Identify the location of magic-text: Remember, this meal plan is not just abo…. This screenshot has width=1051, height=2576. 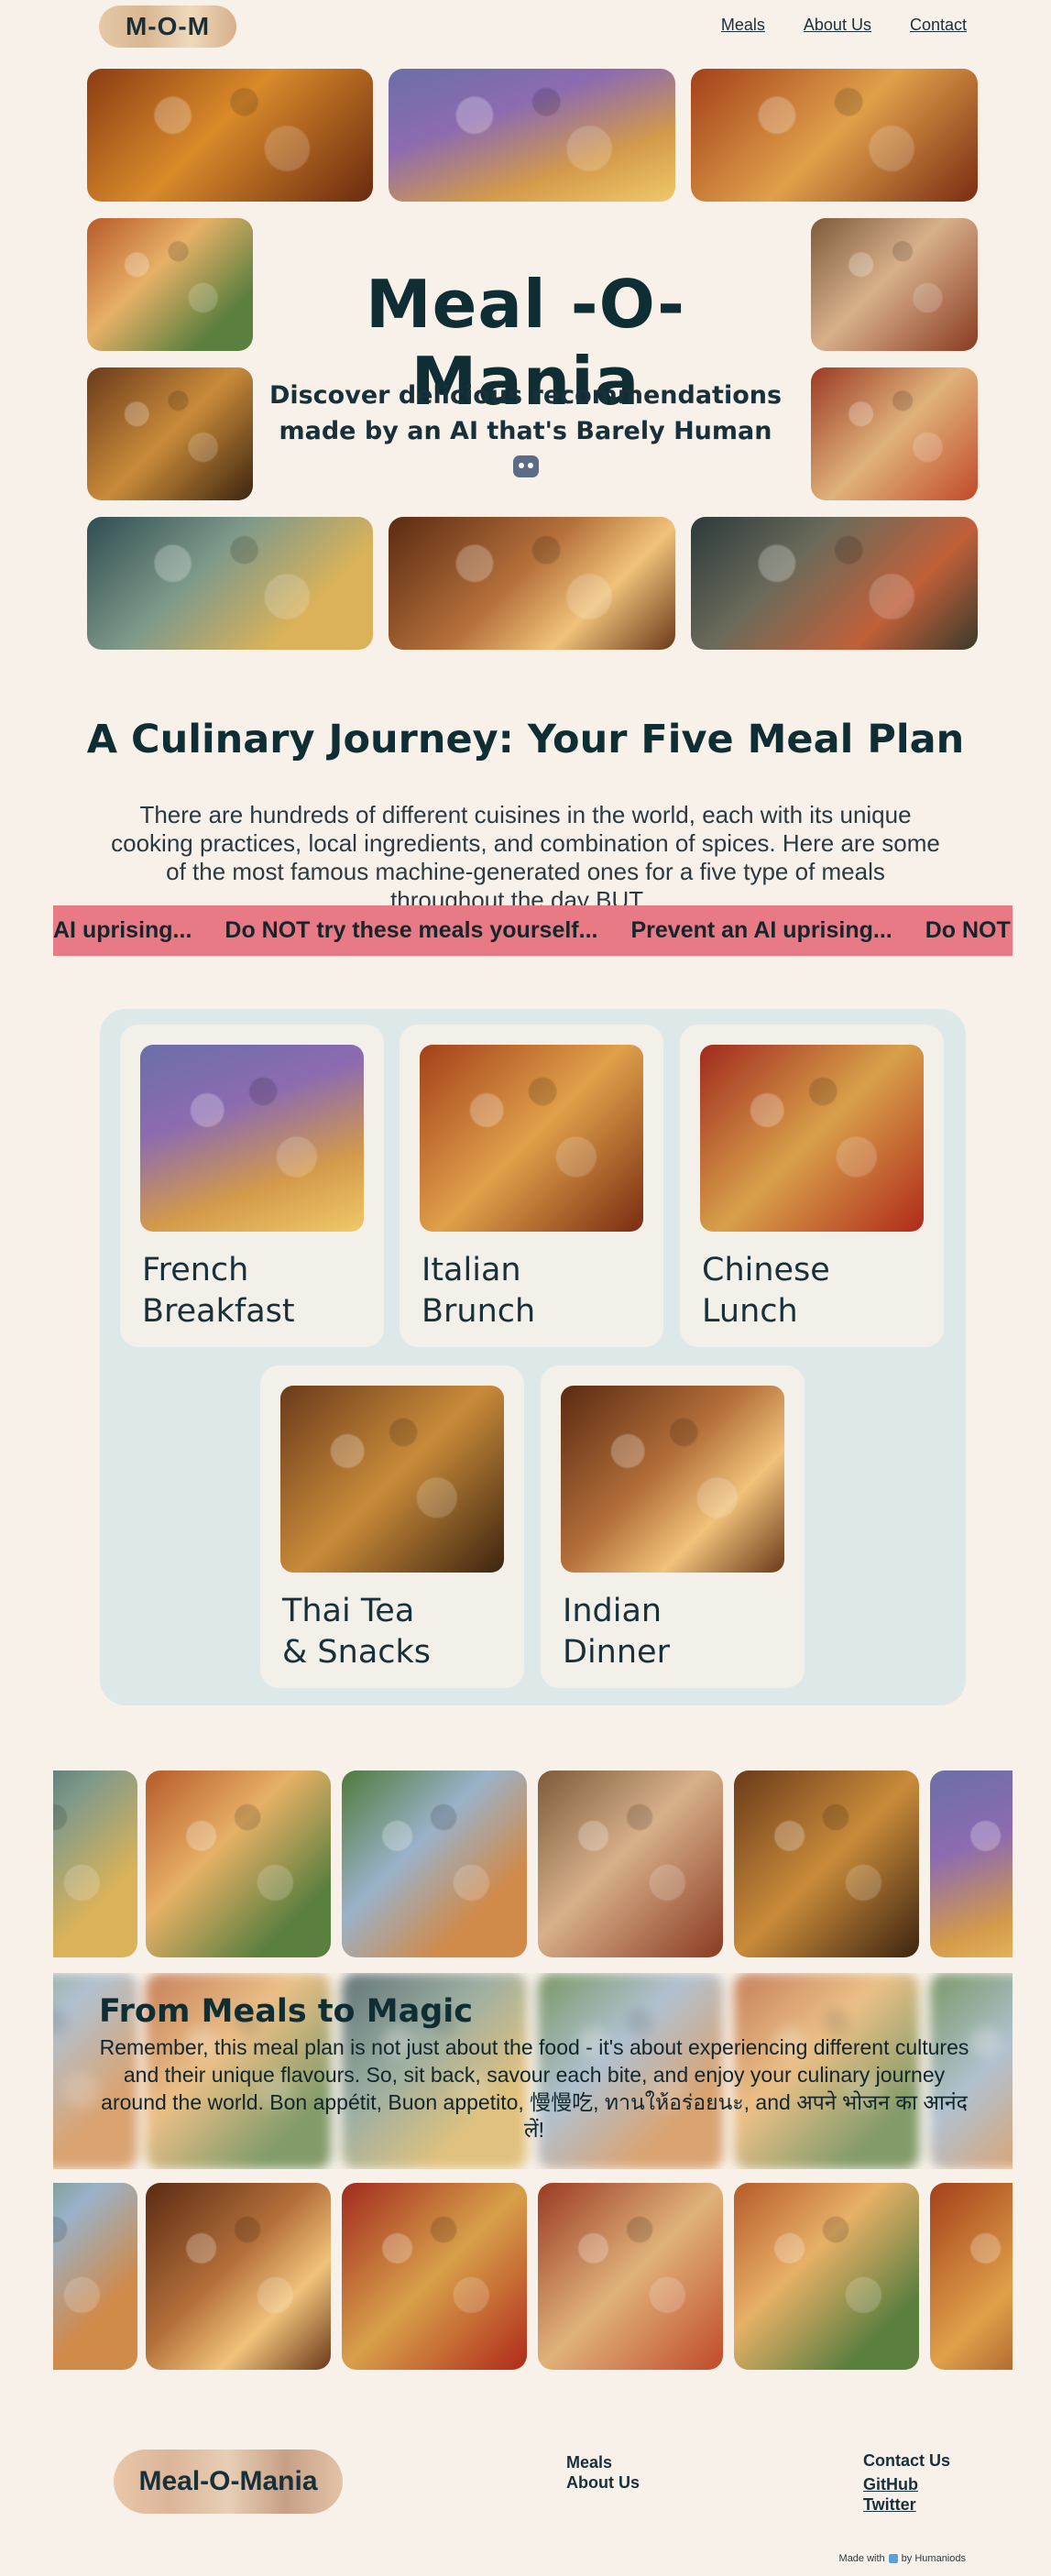
(534, 2088).